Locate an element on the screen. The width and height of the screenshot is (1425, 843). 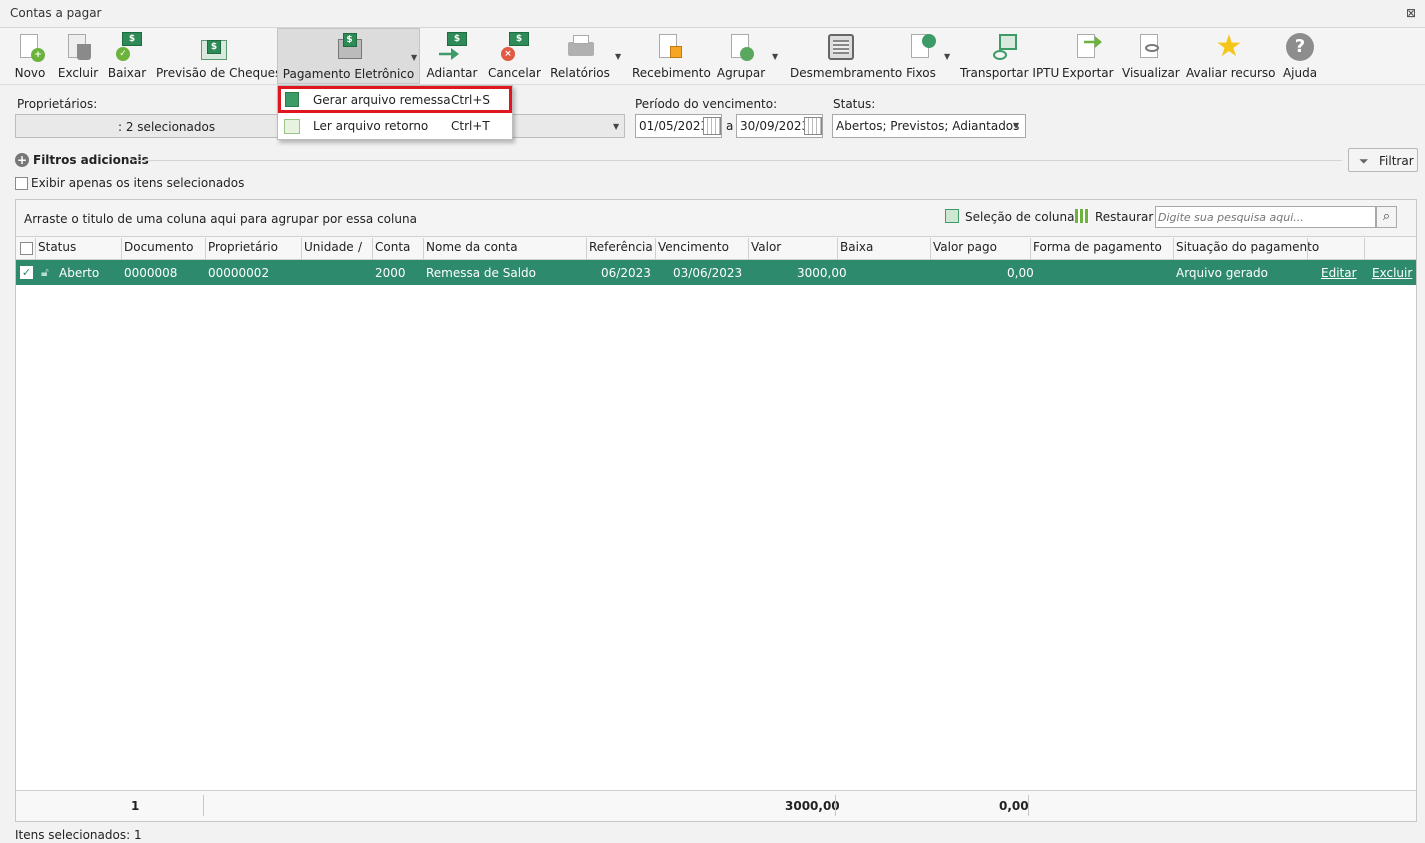
fixos-label: Fixos is located at coordinates (921, 73).